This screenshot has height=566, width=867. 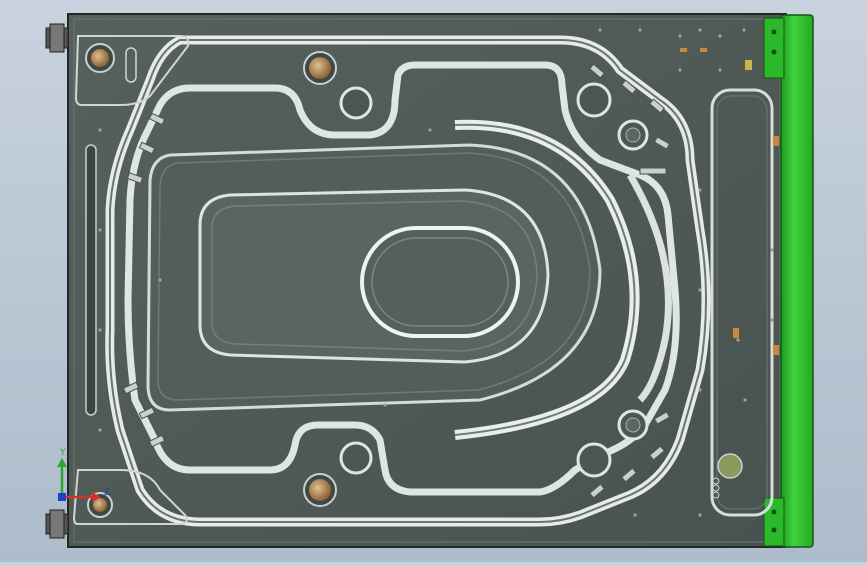 I want to click on y-axis-label: Y, so click(x=62, y=453).